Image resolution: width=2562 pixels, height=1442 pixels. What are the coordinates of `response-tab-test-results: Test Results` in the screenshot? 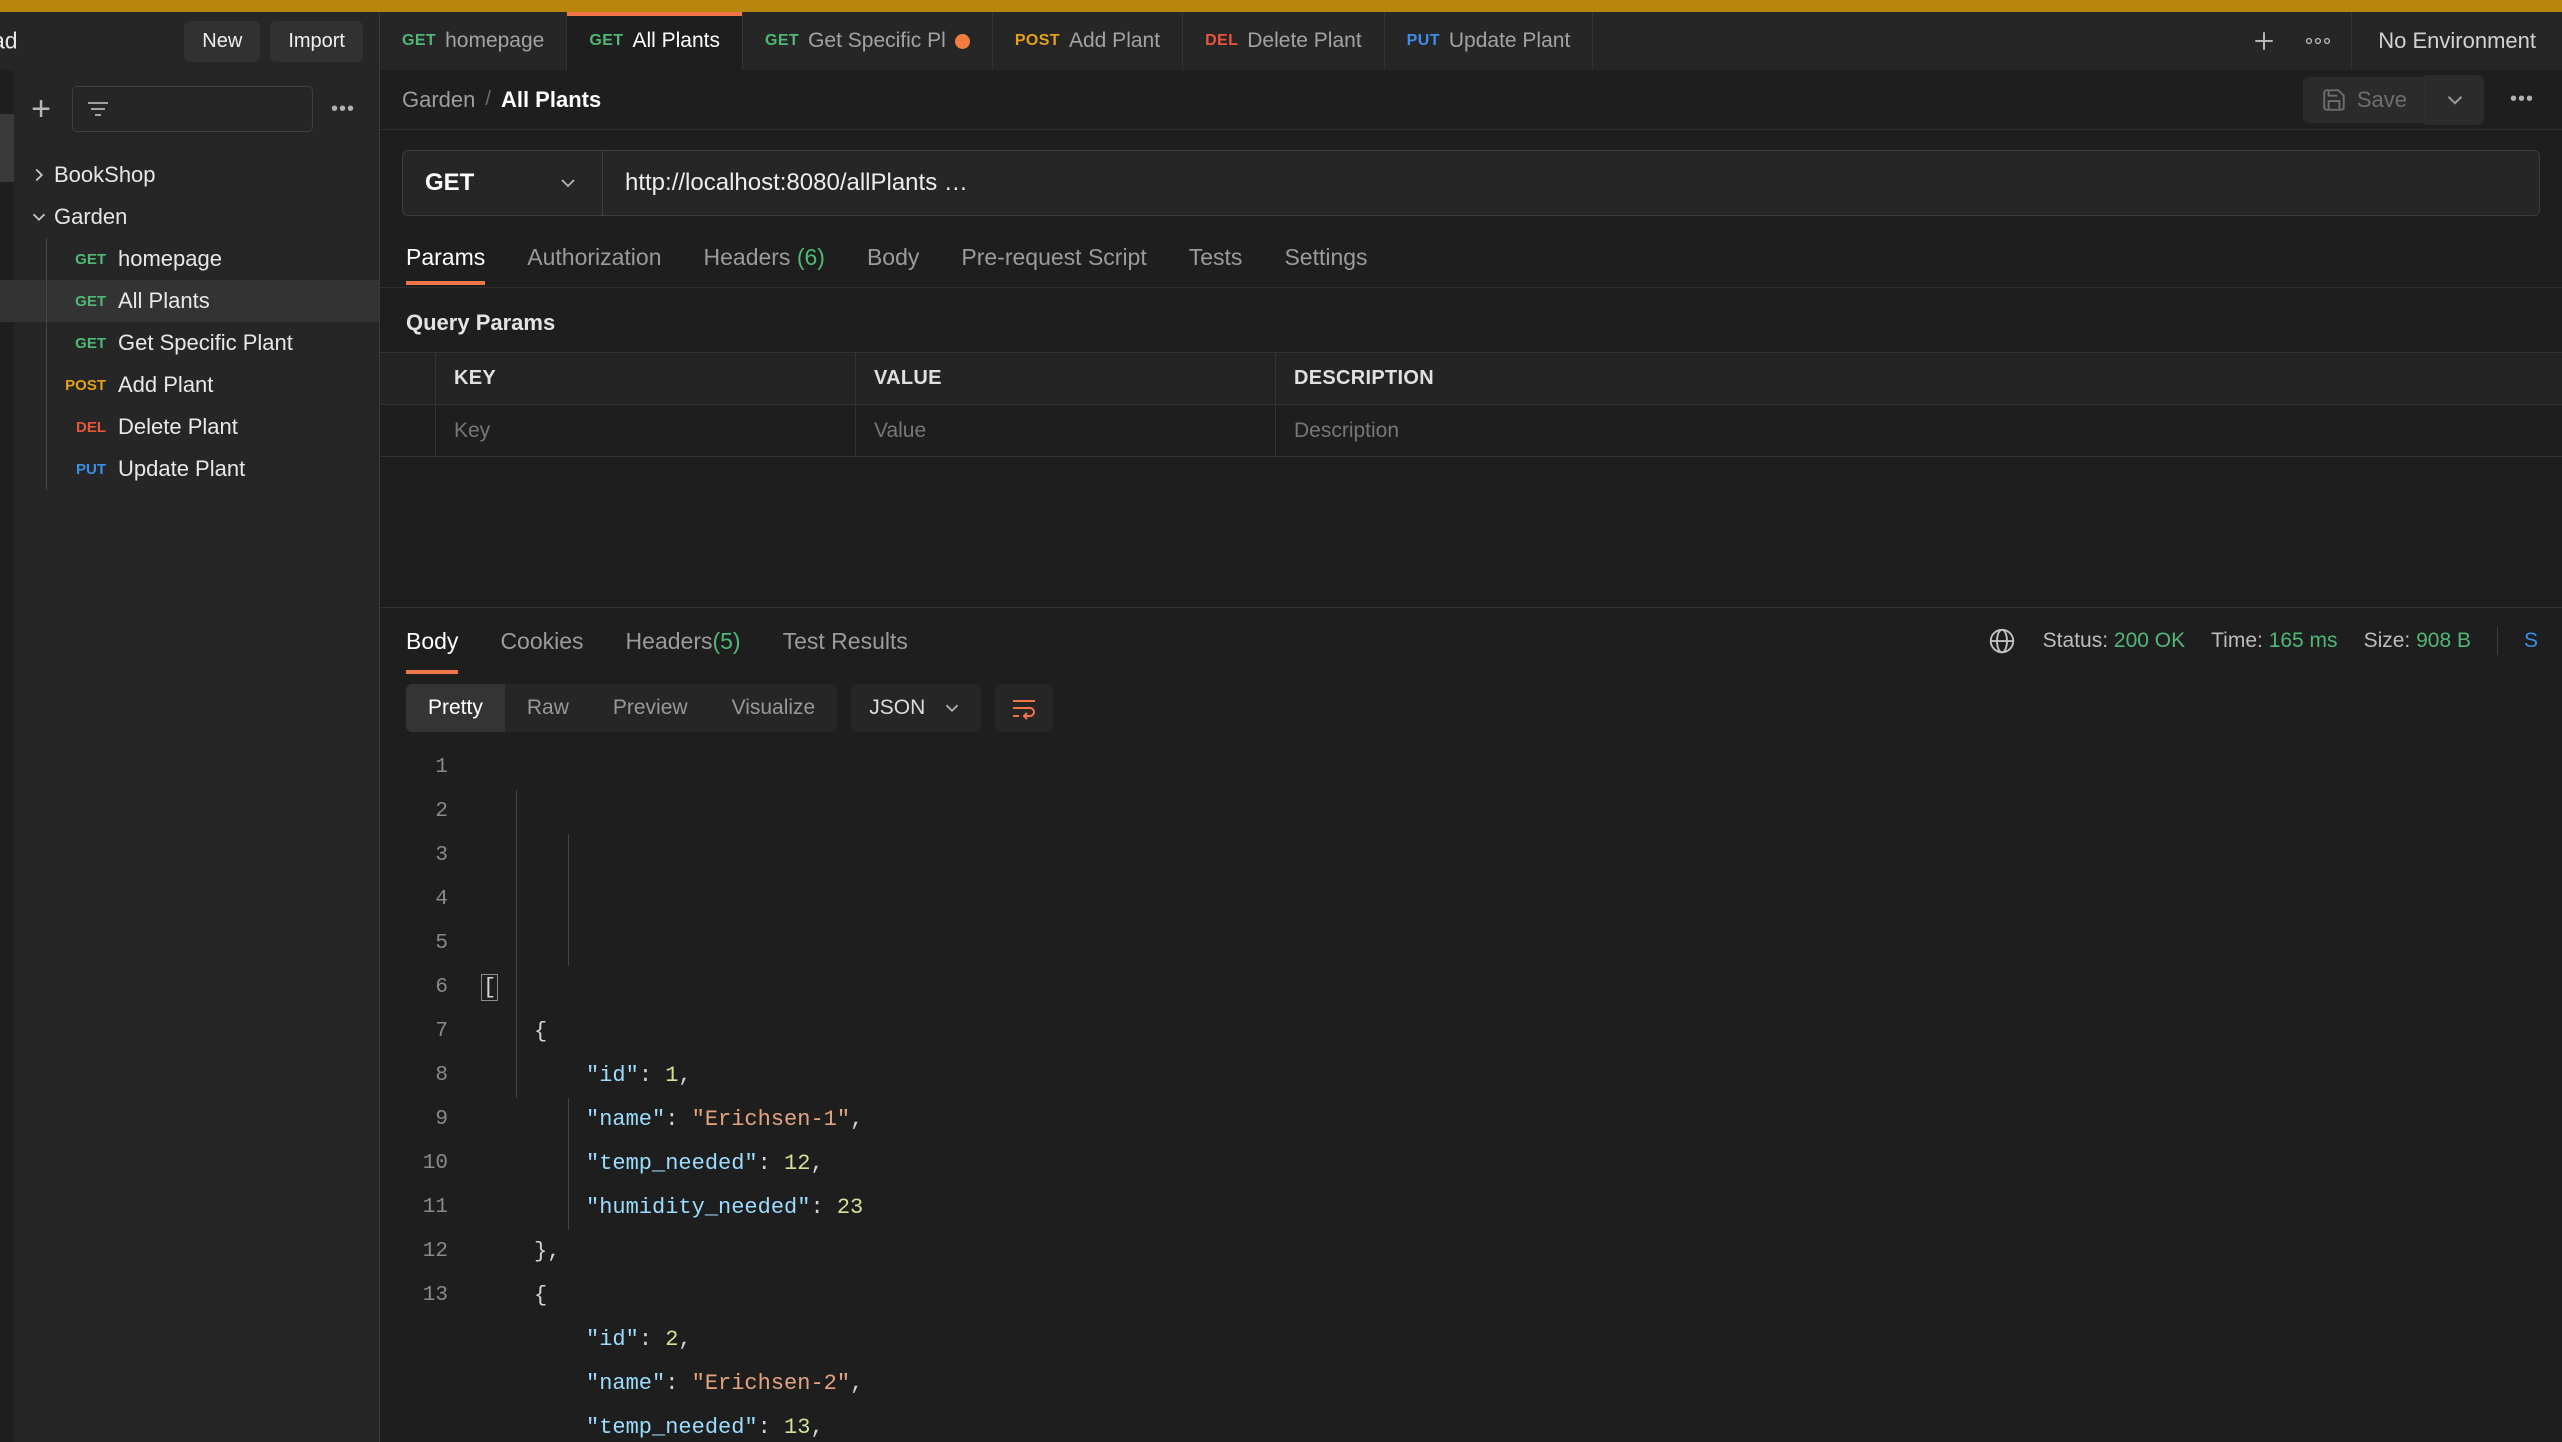 It's located at (845, 641).